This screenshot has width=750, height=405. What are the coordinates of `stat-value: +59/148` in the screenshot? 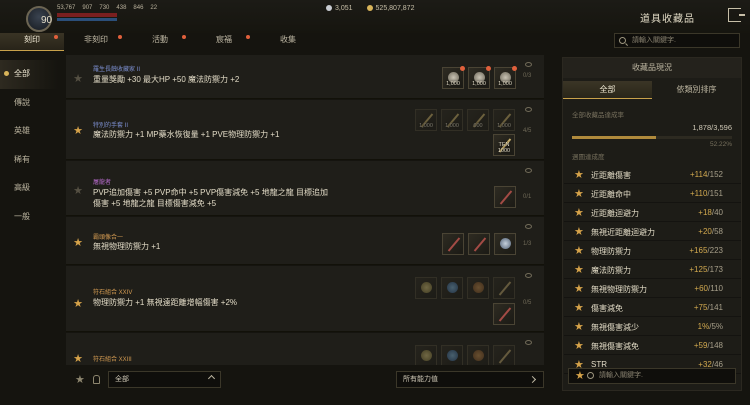 It's located at (708, 345).